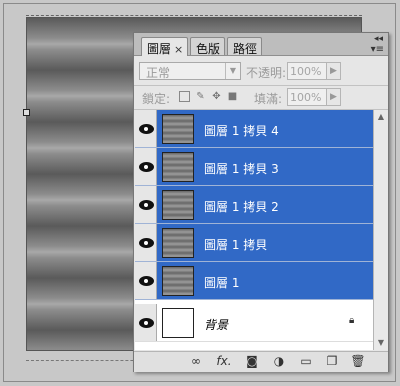 This screenshot has width=400, height=386. I want to click on opacity-input: 100%, so click(307, 71).